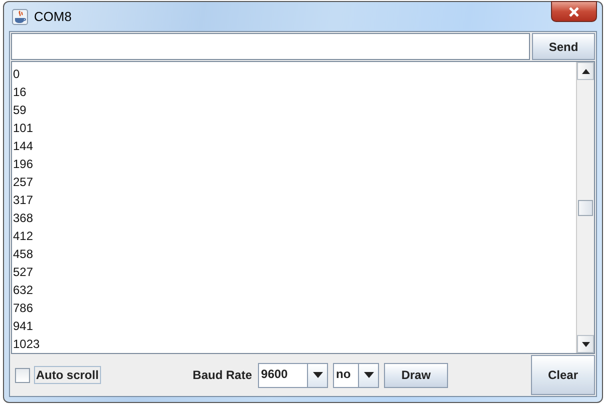 This screenshot has width=606, height=409. I want to click on output-line: 144, so click(23, 146).